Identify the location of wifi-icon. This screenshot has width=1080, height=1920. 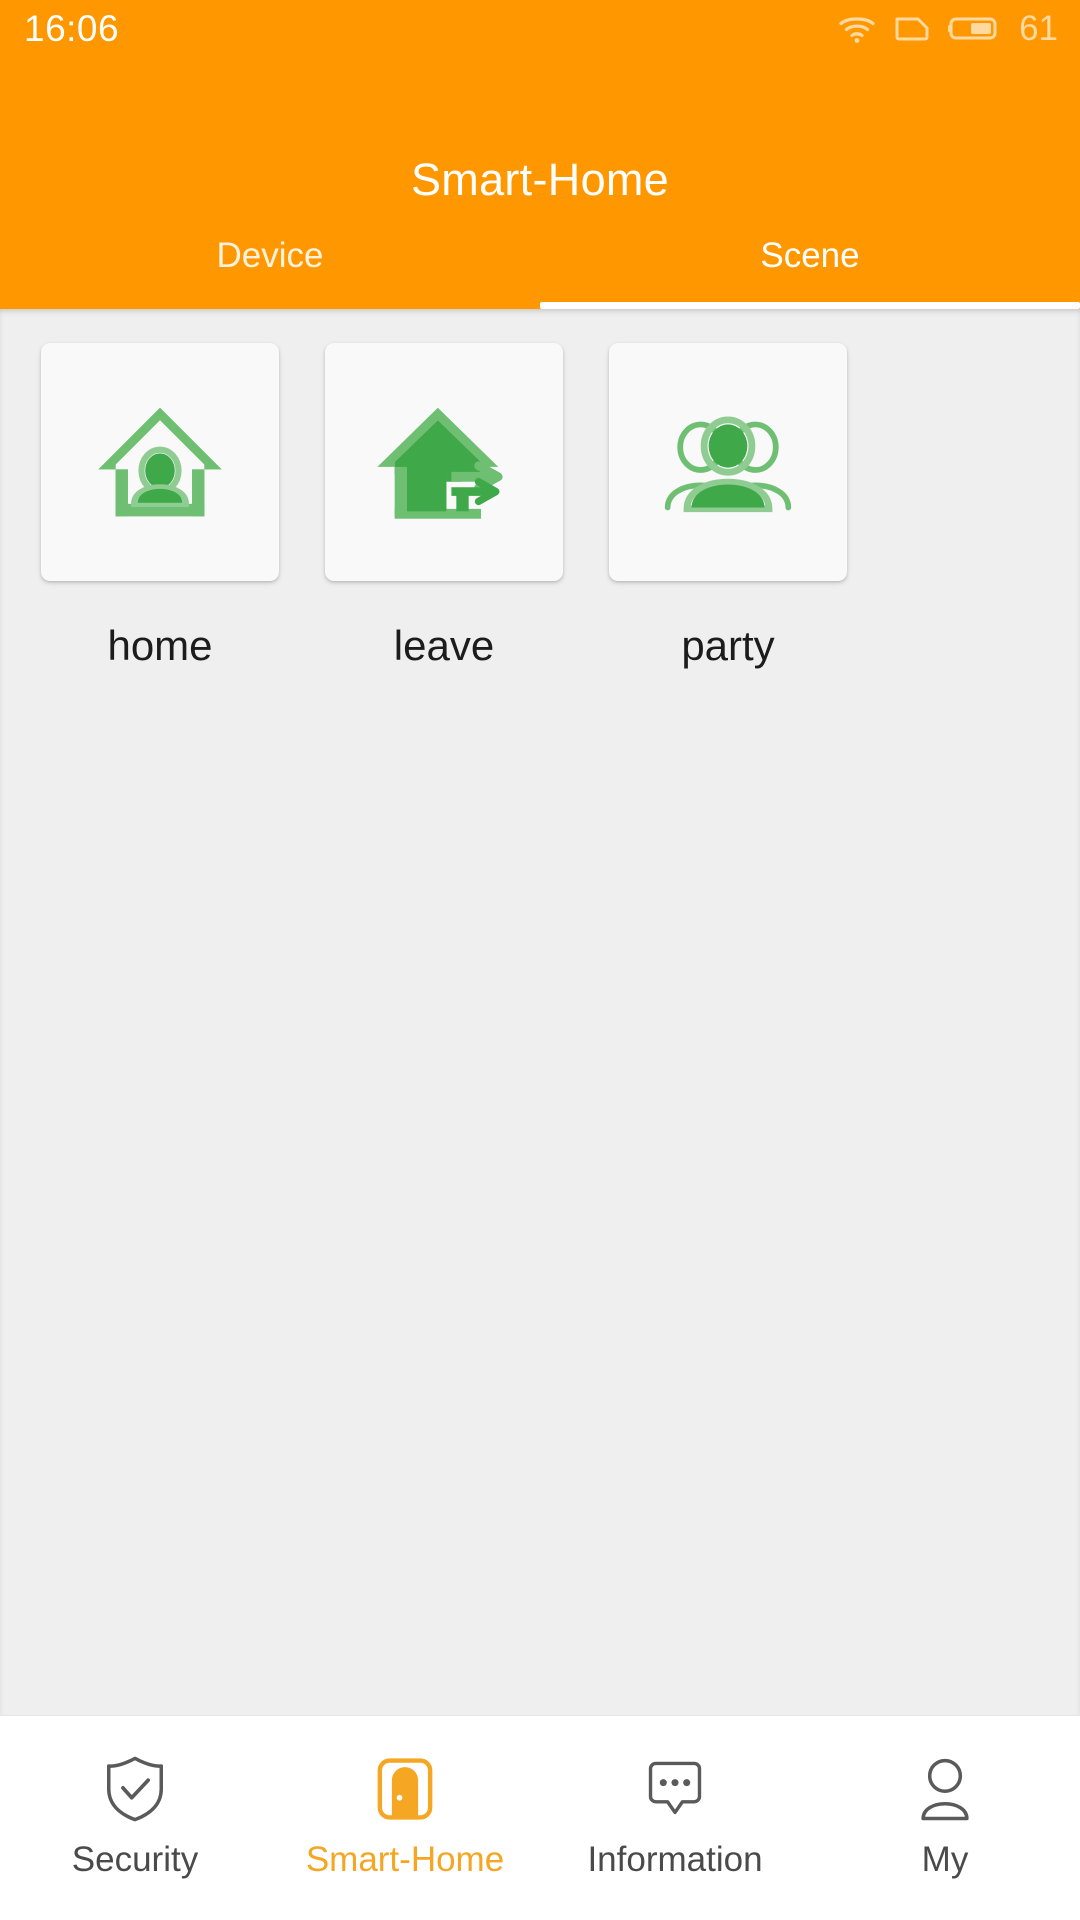
(857, 28).